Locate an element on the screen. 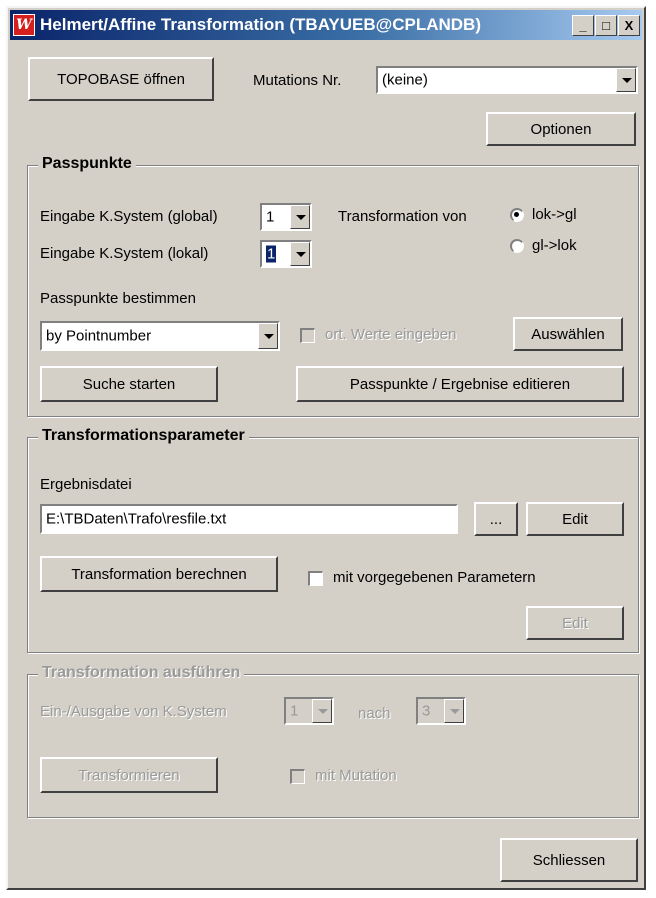 The height and width of the screenshot is (898, 656). parameter-title: Transformationsparameter is located at coordinates (143, 436).